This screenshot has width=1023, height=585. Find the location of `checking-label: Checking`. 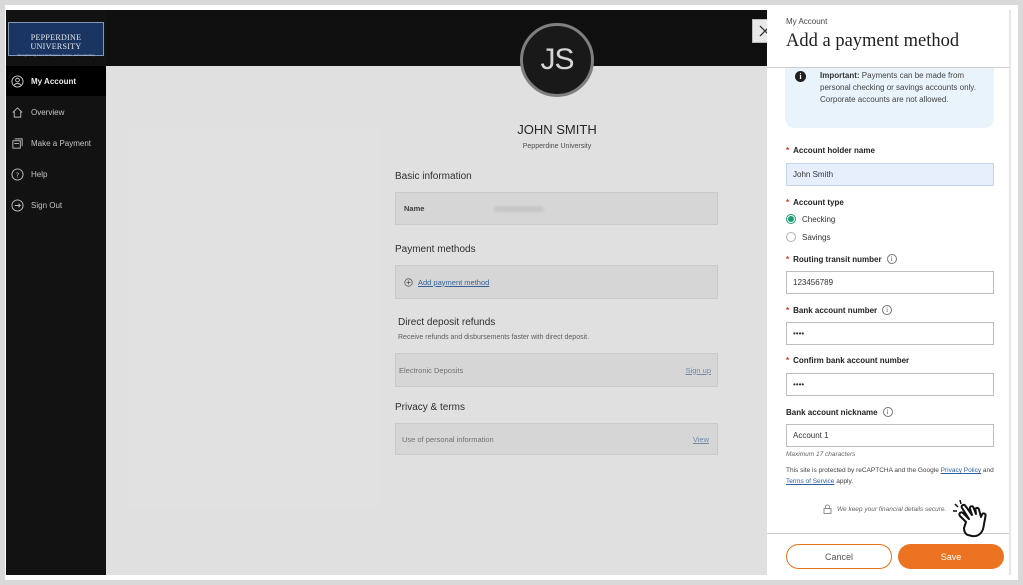

checking-label: Checking is located at coordinates (819, 219).